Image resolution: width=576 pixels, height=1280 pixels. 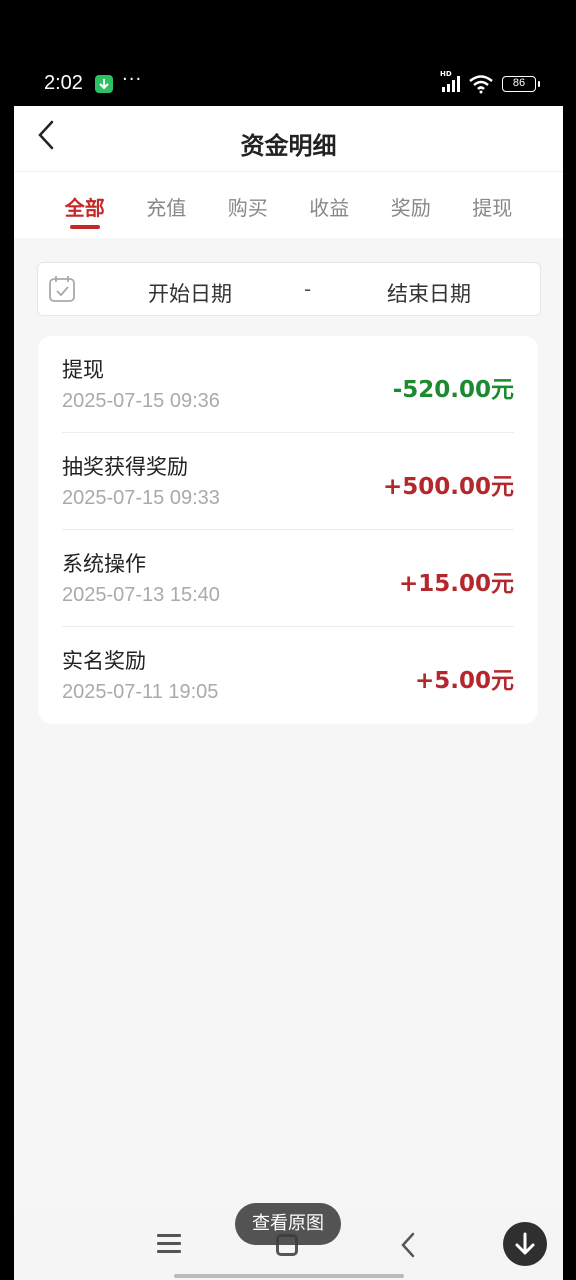 What do you see at coordinates (140, 692) in the screenshot?
I see `transaction-time: 2025-07-11 19:05` at bounding box center [140, 692].